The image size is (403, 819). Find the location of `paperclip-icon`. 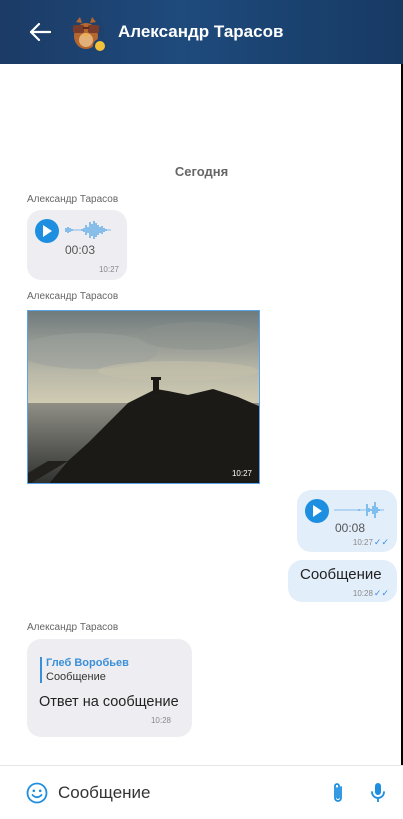

paperclip-icon is located at coordinates (338, 792).